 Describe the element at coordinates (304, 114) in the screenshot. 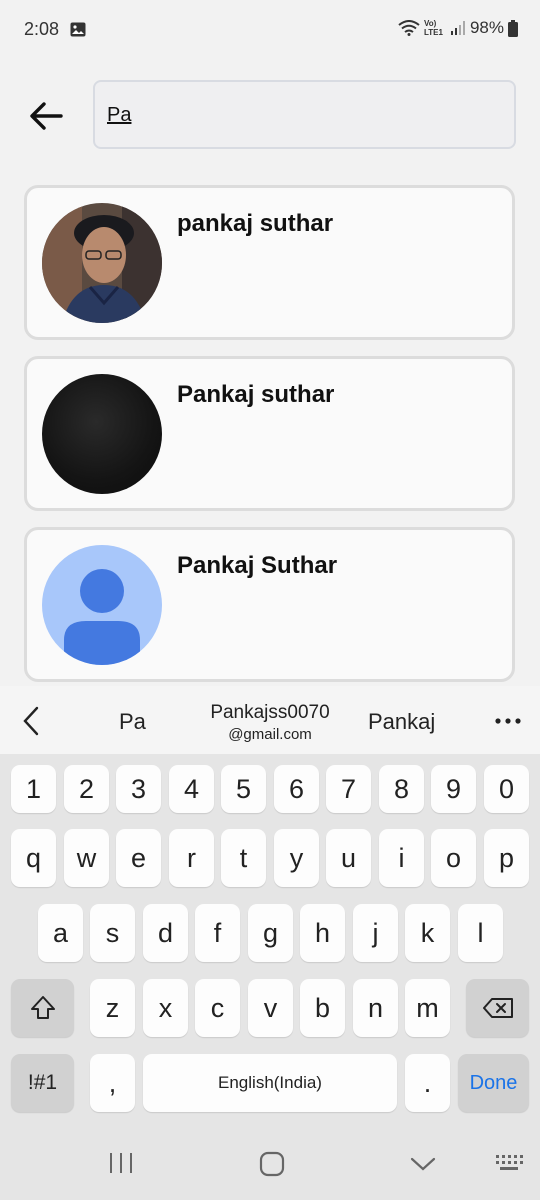

I see `search-box: Pa` at that location.